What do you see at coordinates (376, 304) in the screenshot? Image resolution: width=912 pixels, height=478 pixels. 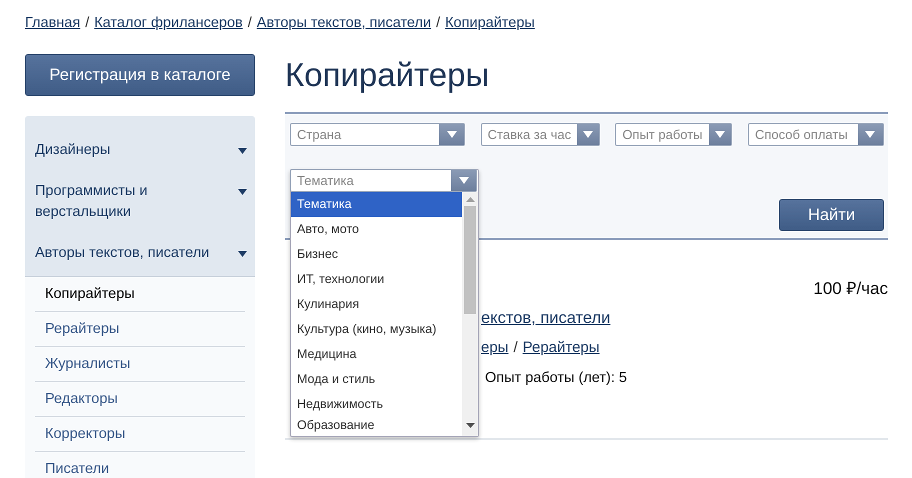 I see `dropdown-option: Кулинария` at bounding box center [376, 304].